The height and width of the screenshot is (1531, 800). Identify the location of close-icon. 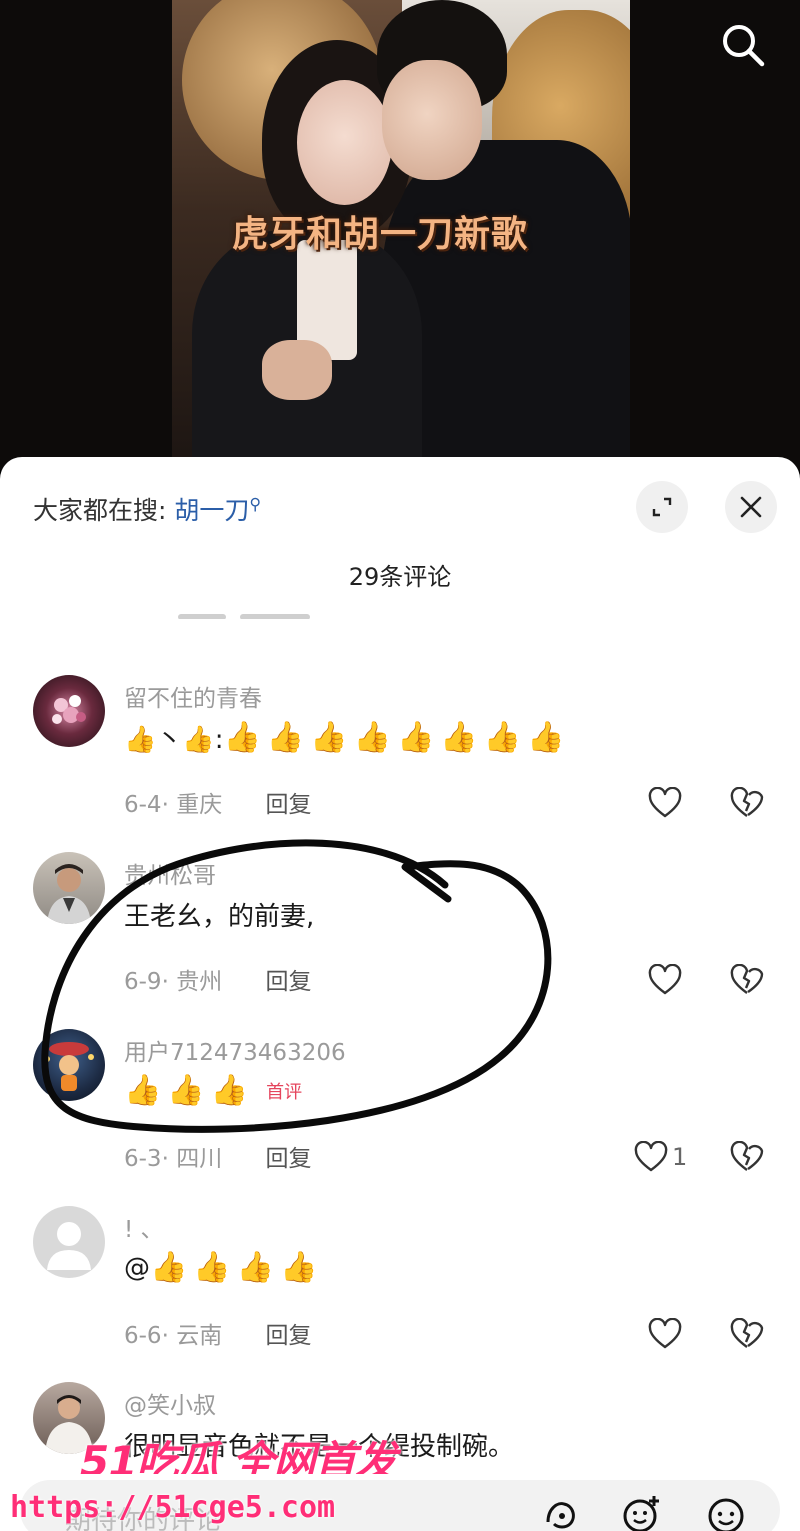
(751, 507).